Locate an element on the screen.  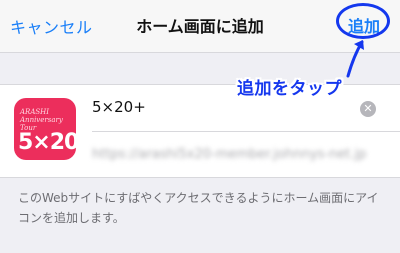
highlight-circle is located at coordinates (363, 21).